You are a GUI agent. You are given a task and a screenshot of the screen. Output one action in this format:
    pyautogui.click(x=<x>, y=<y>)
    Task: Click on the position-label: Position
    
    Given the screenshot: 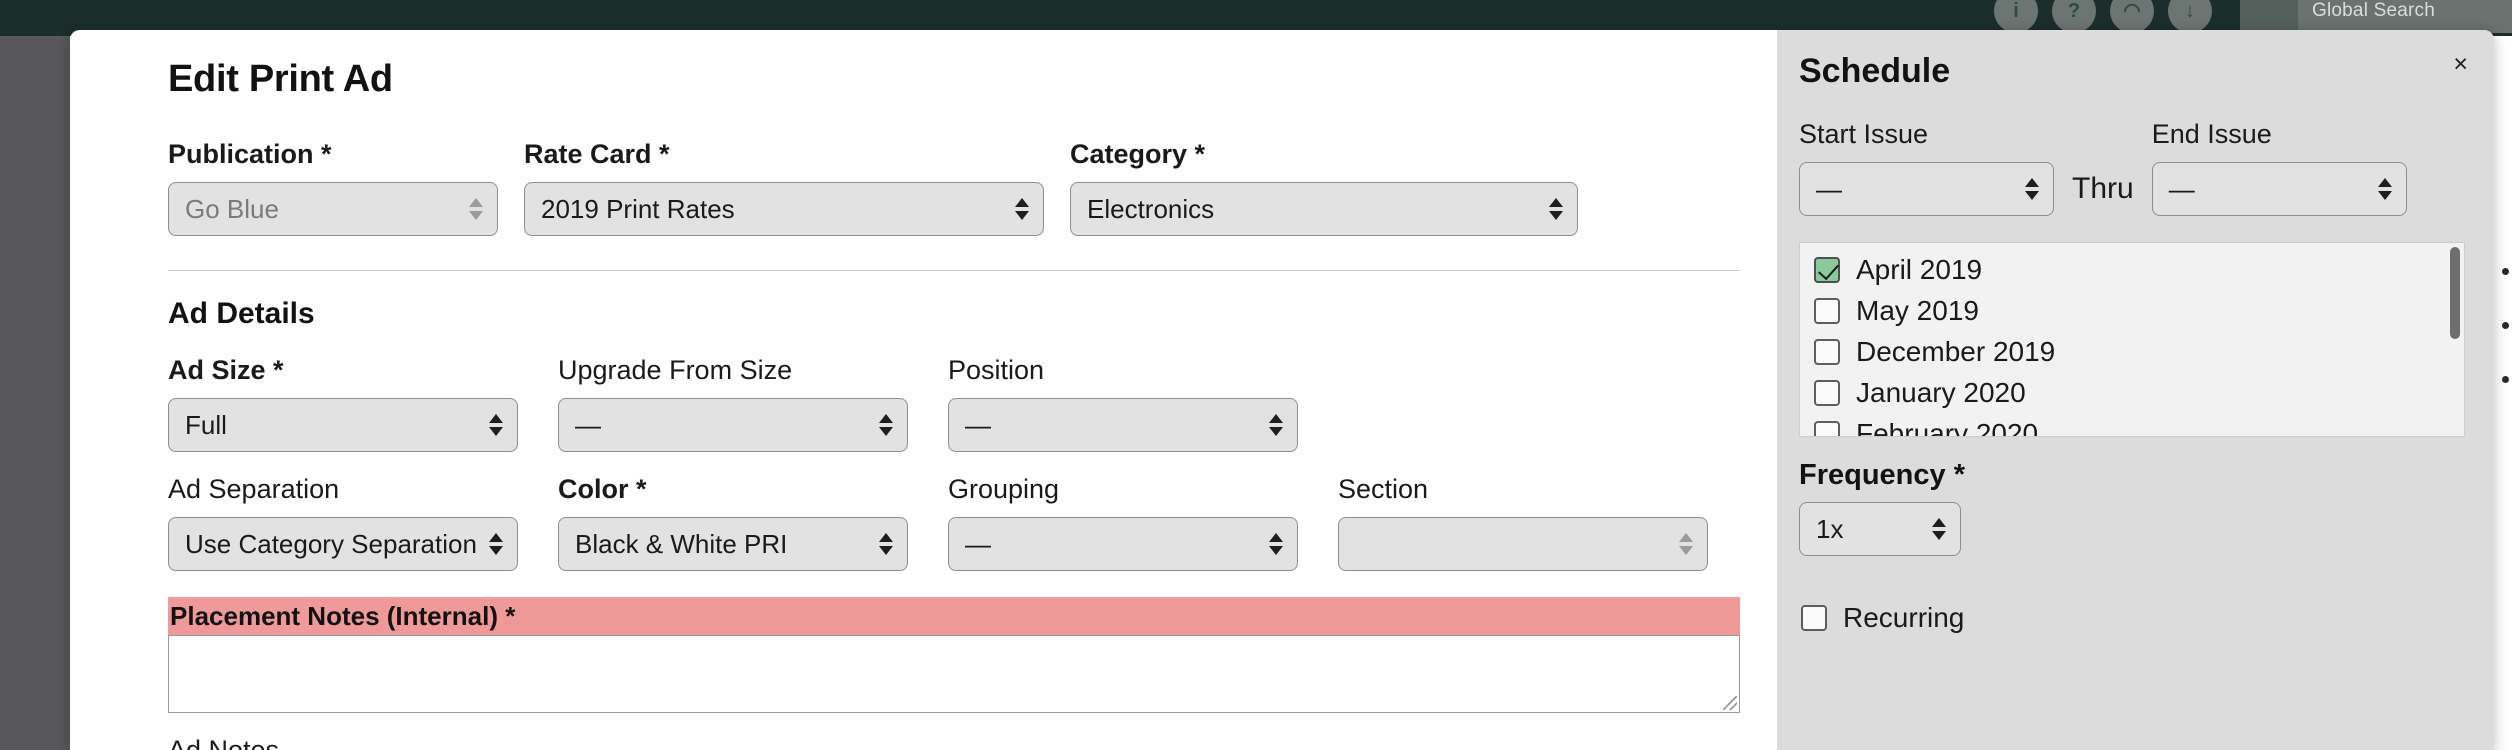 What is the action you would take?
    pyautogui.click(x=996, y=370)
    